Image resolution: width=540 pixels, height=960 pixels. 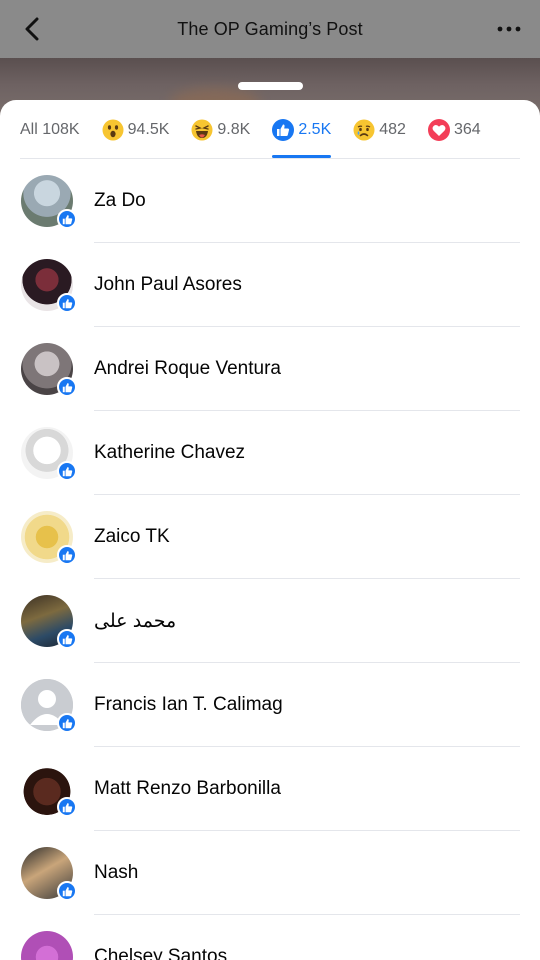 I want to click on top-bar: The OP Gaming’s Post, so click(x=270, y=29).